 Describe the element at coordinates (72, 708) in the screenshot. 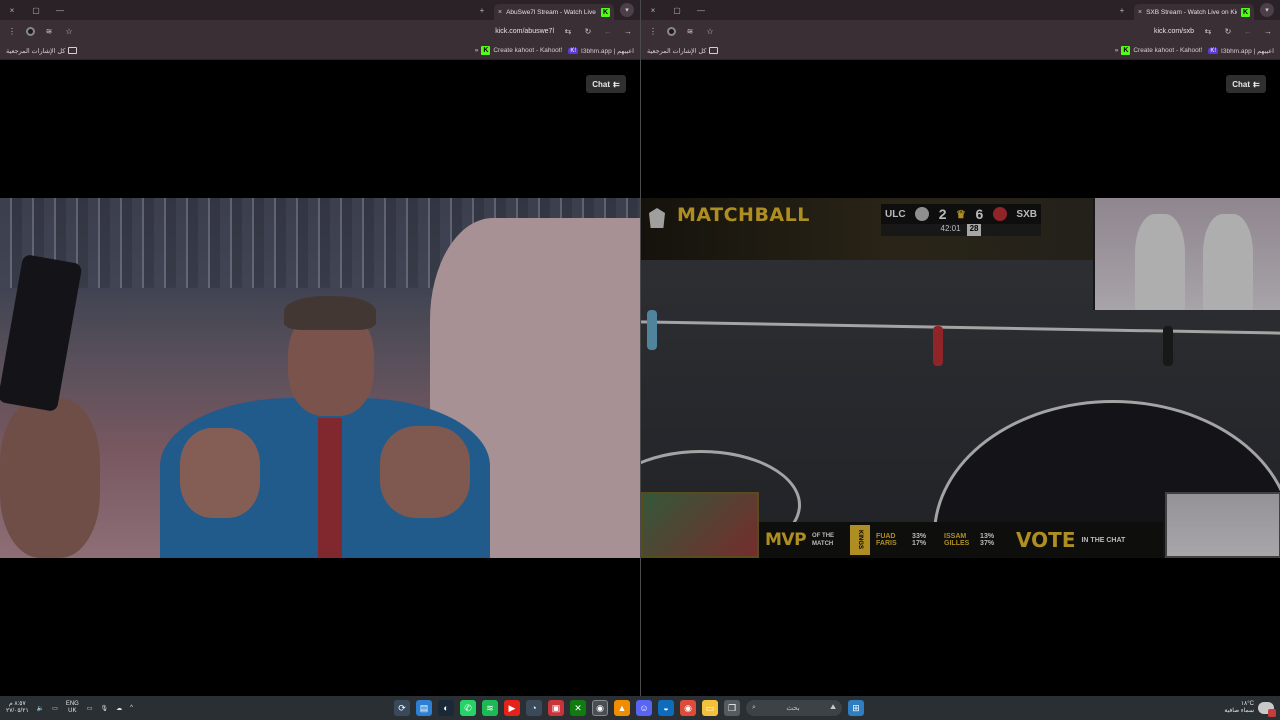

I see `language-indicator: ENG UK` at that location.